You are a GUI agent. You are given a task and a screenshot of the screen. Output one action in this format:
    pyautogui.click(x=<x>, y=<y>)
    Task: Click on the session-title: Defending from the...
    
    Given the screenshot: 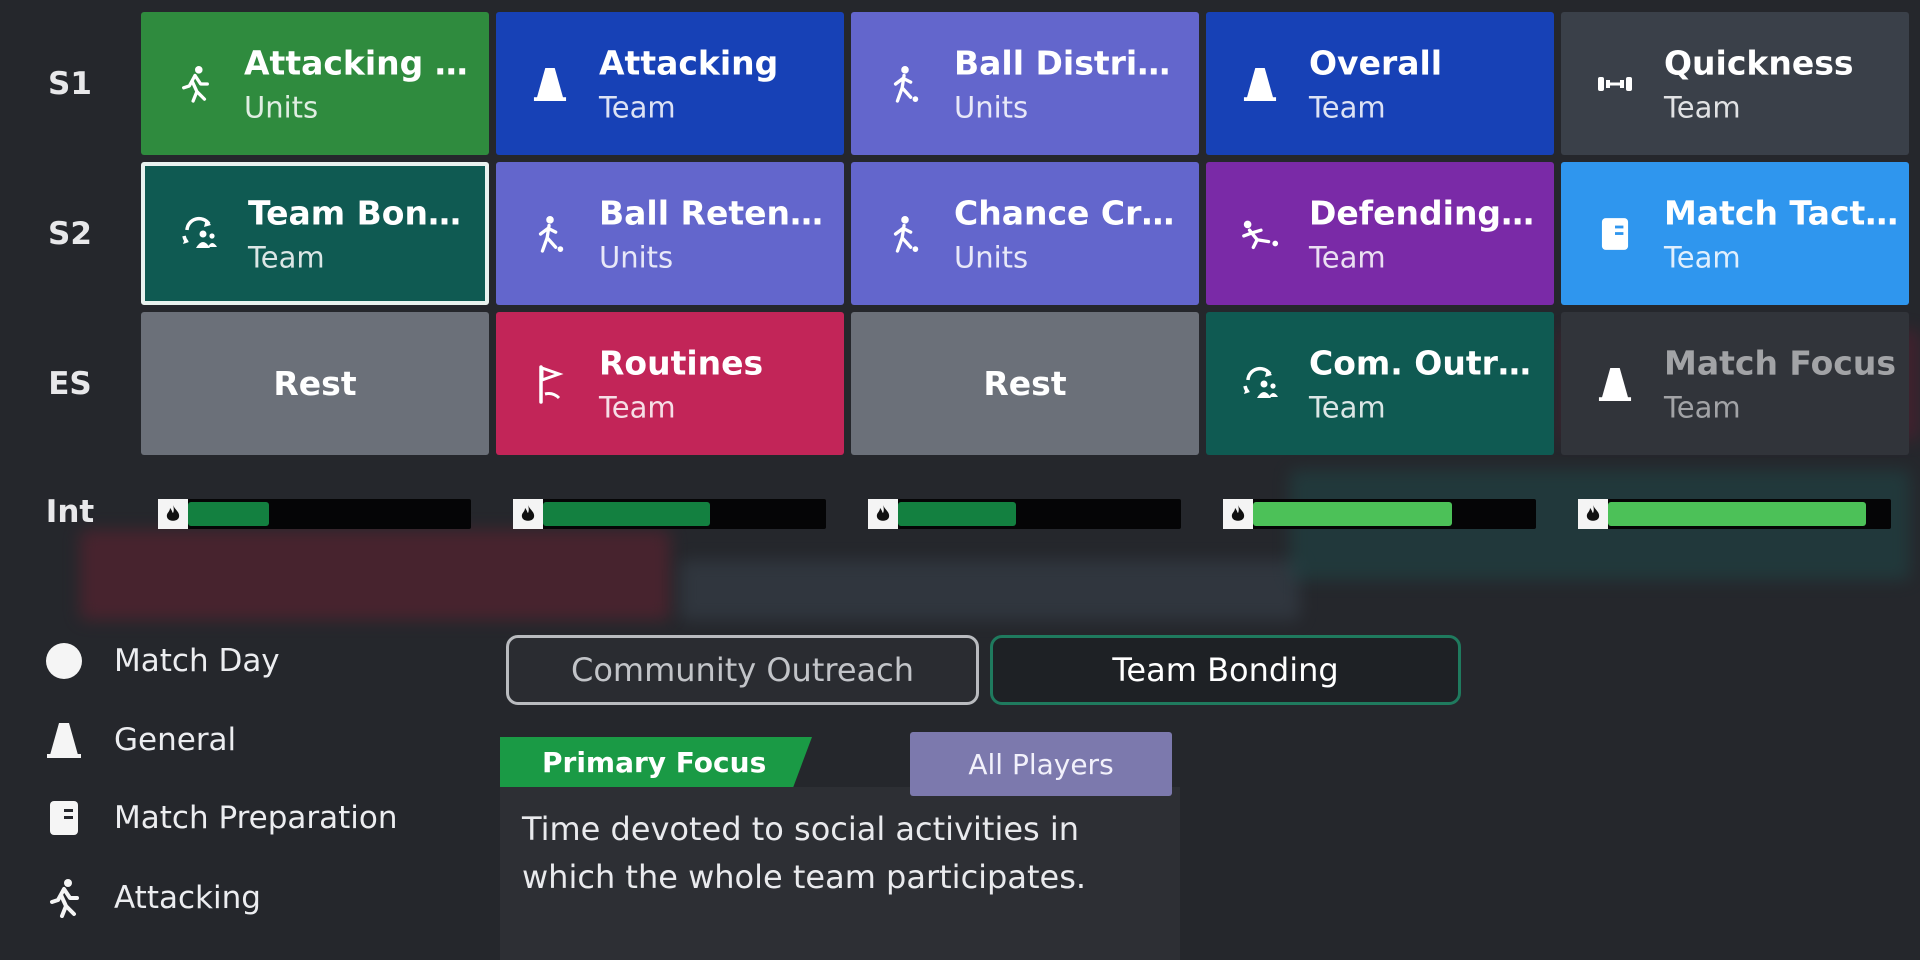 What is the action you would take?
    pyautogui.click(x=1426, y=212)
    